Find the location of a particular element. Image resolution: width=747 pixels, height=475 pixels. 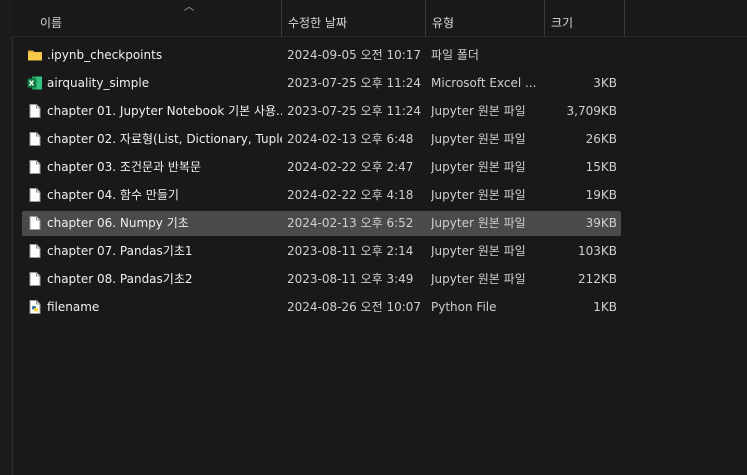

python-file-icon is located at coordinates (35, 307).